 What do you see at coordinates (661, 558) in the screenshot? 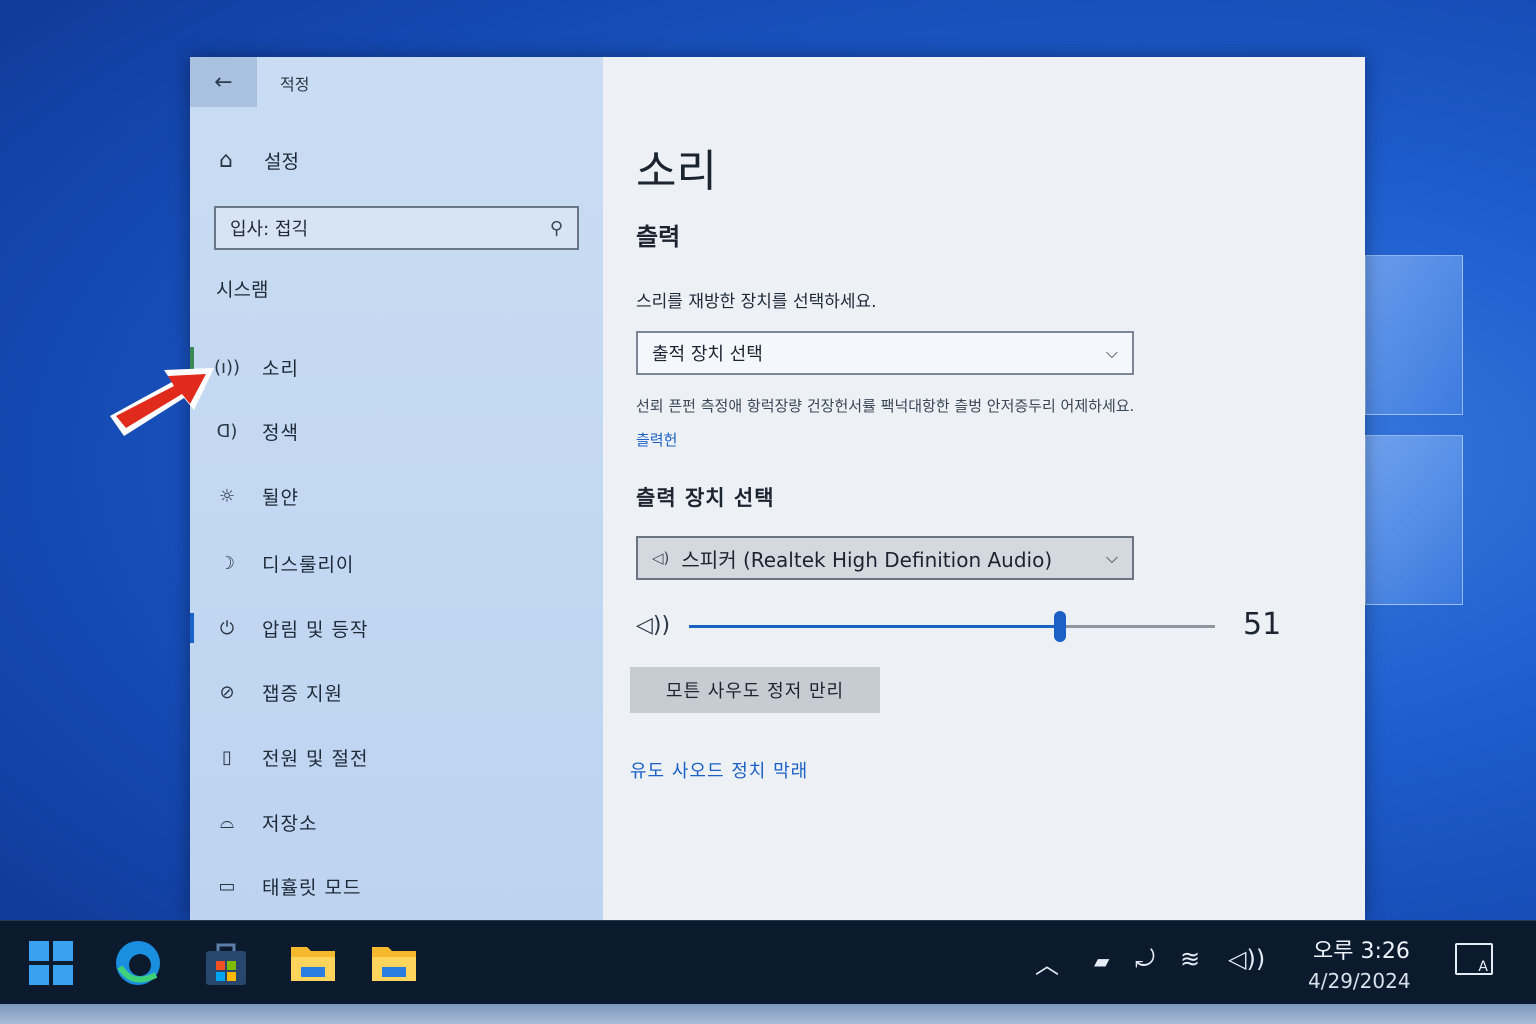
I see `speaker-icon: ◁)` at bounding box center [661, 558].